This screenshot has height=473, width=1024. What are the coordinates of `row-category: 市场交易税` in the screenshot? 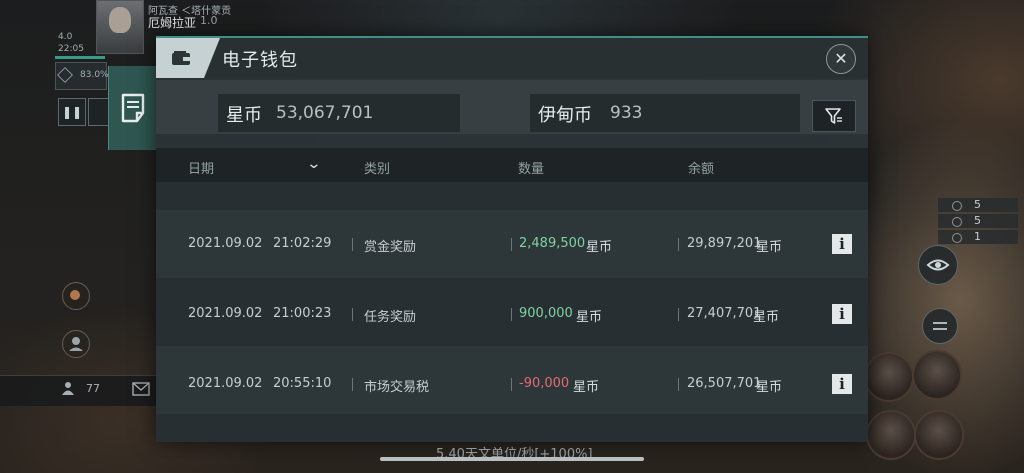 It's located at (397, 387).